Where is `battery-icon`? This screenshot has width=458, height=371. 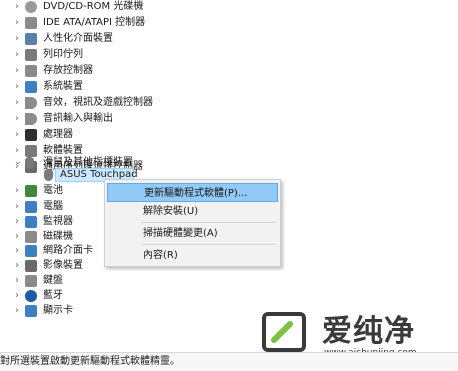
battery-icon is located at coordinates (31, 191).